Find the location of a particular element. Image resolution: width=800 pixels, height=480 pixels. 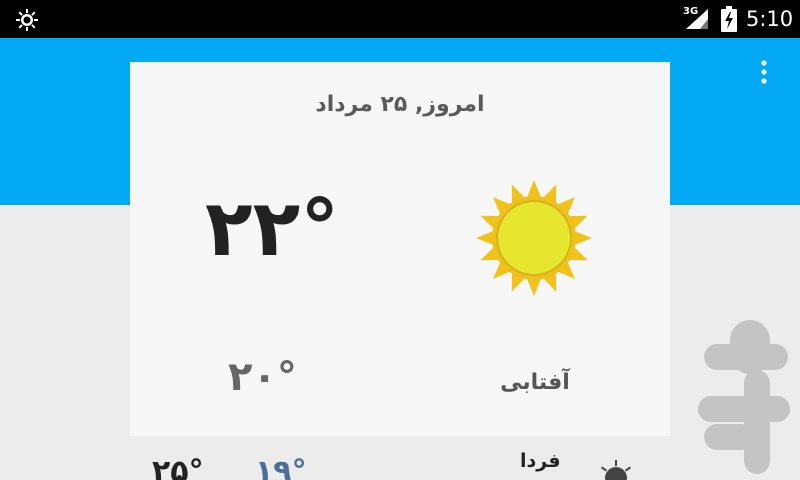

today-condition: آفتابی is located at coordinates (535, 382).